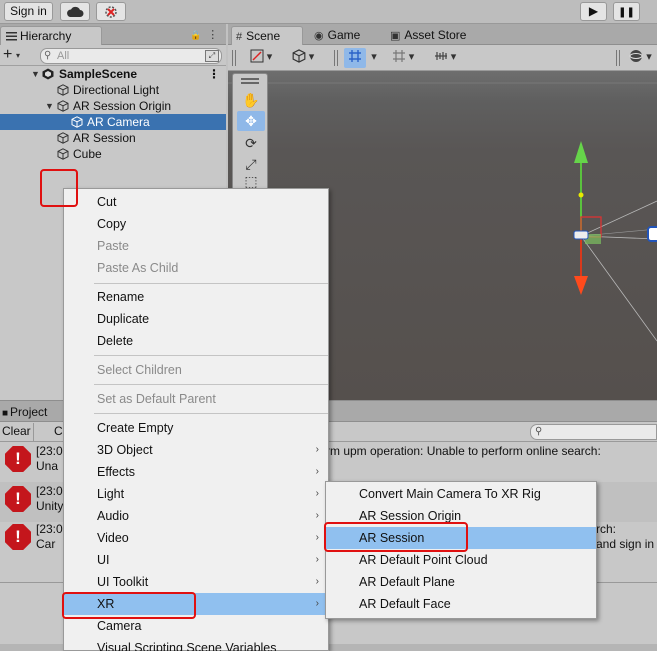 This screenshot has width=657, height=651. What do you see at coordinates (131, 56) in the screenshot?
I see `hierarchy-search-input: ⚲ All ⤢` at bounding box center [131, 56].